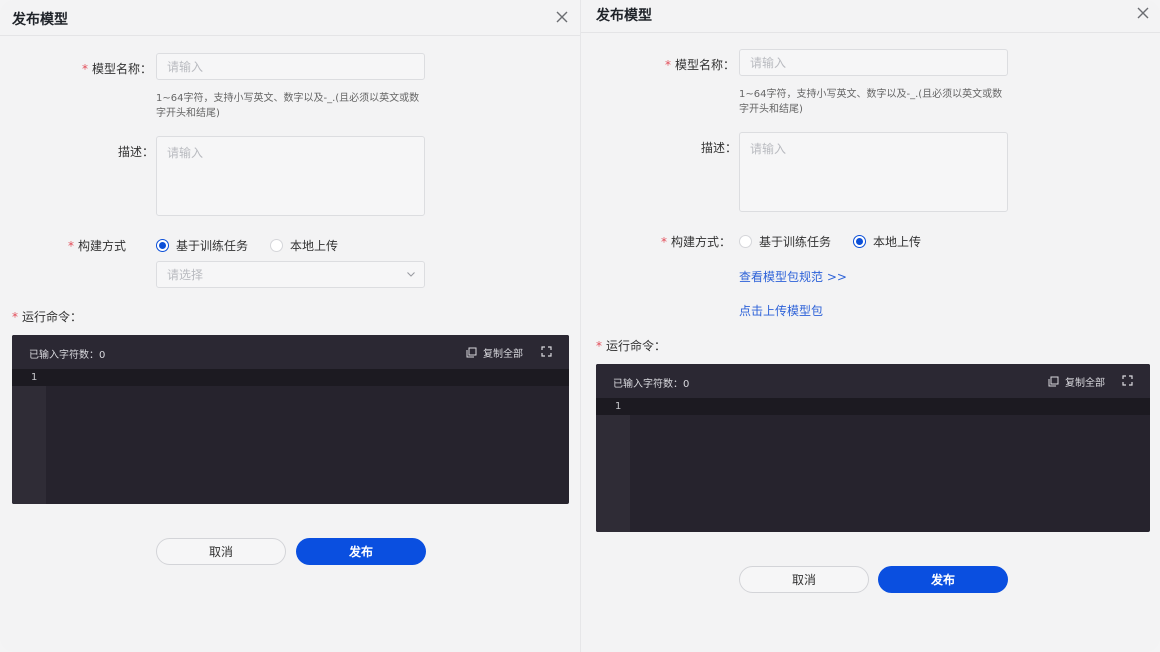  Describe the element at coordinates (290, 274) in the screenshot. I see `training-task-select: 请选择` at that location.